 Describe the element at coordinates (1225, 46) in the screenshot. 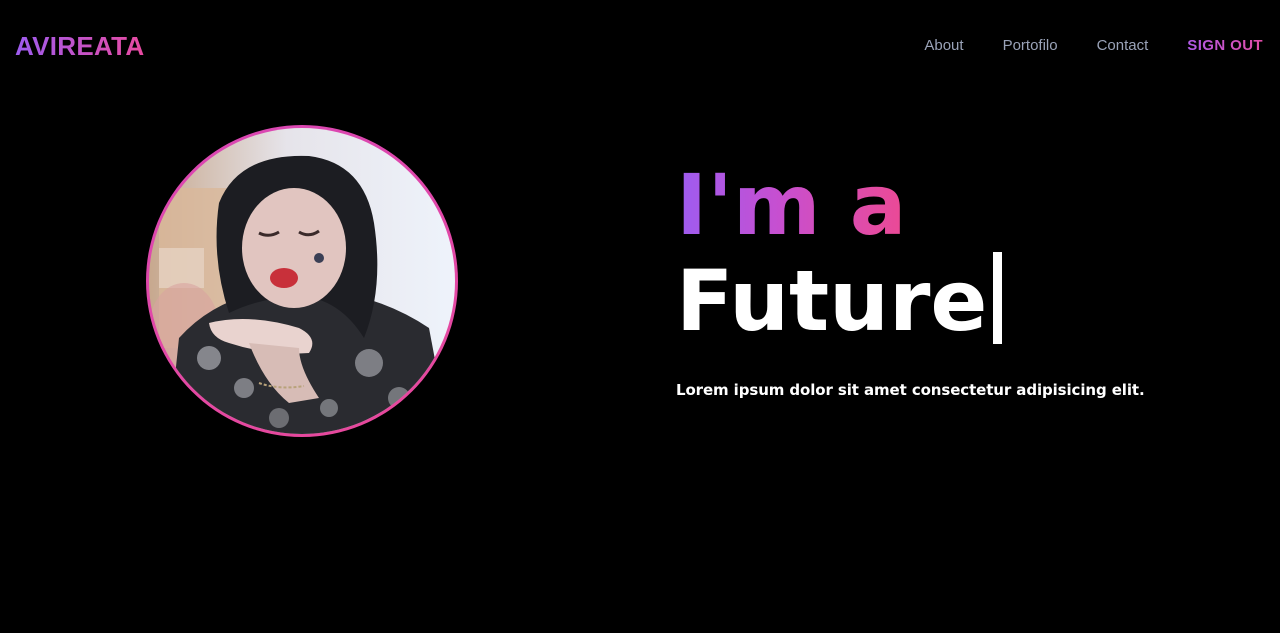

I see `sign-out-button: SIGN OUT` at that location.